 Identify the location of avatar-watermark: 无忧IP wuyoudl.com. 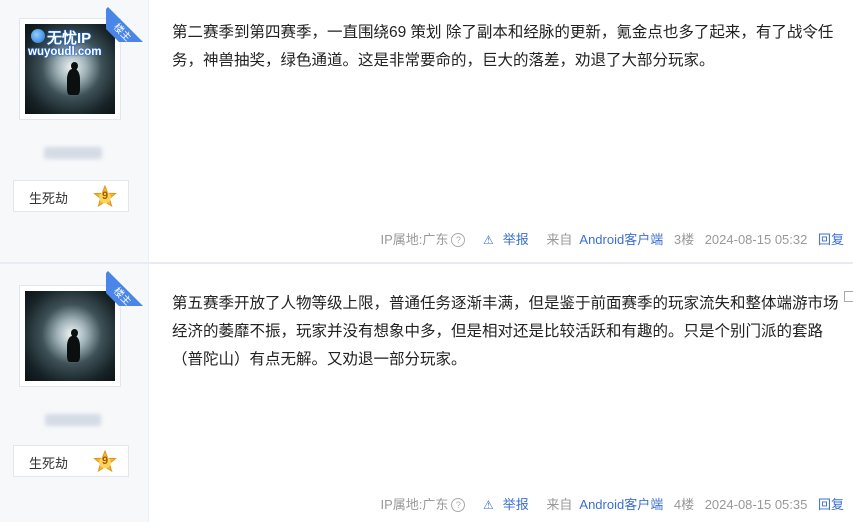
(71, 44).